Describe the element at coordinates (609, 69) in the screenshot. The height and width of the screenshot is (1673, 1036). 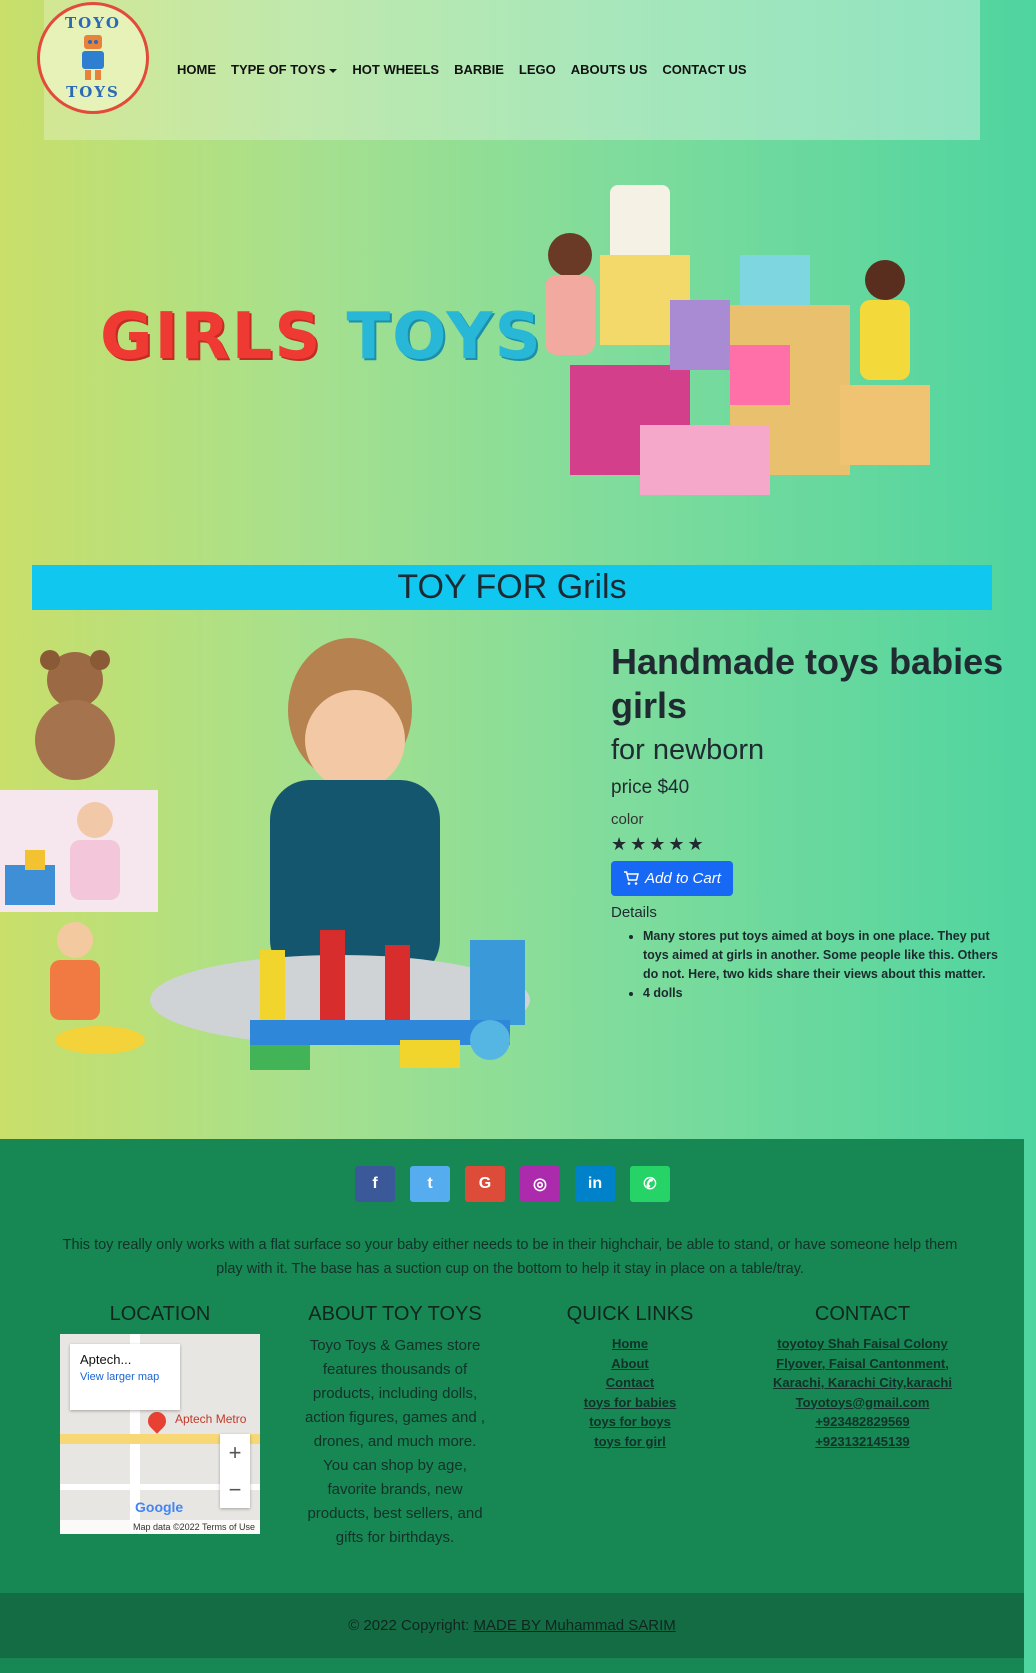
I see `nav-about-us: ABOUTS US` at that location.